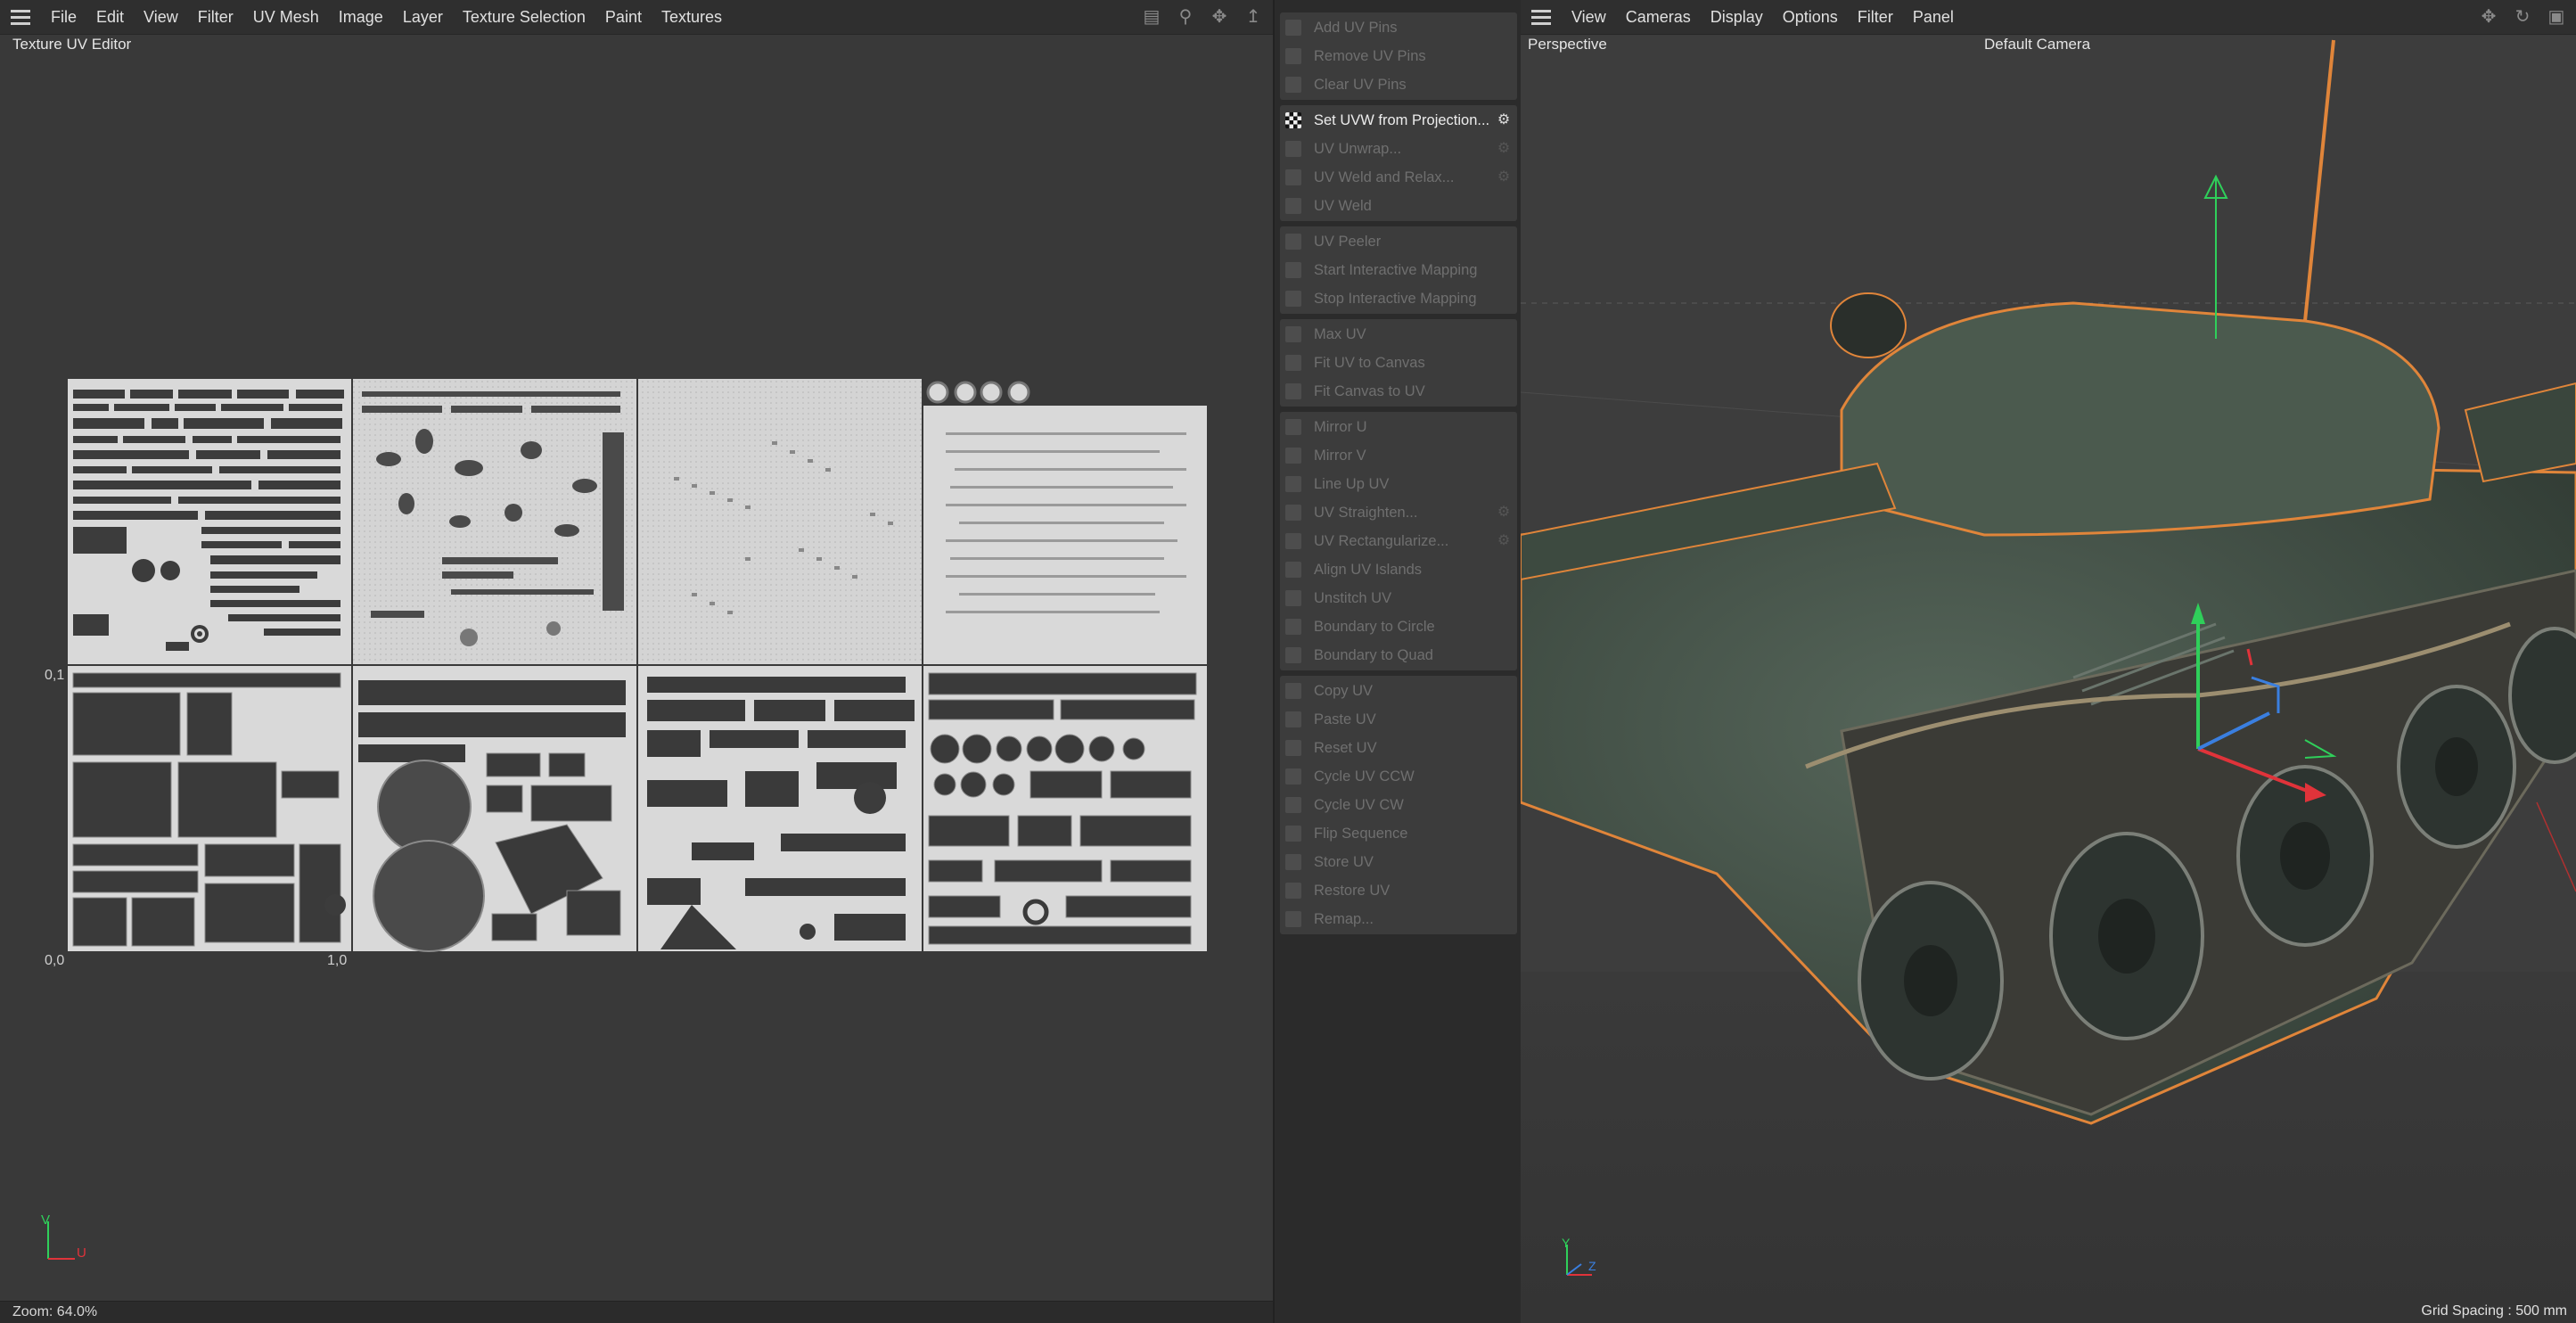 The width and height of the screenshot is (2576, 1323). I want to click on menu-paint: Paint, so click(623, 17).